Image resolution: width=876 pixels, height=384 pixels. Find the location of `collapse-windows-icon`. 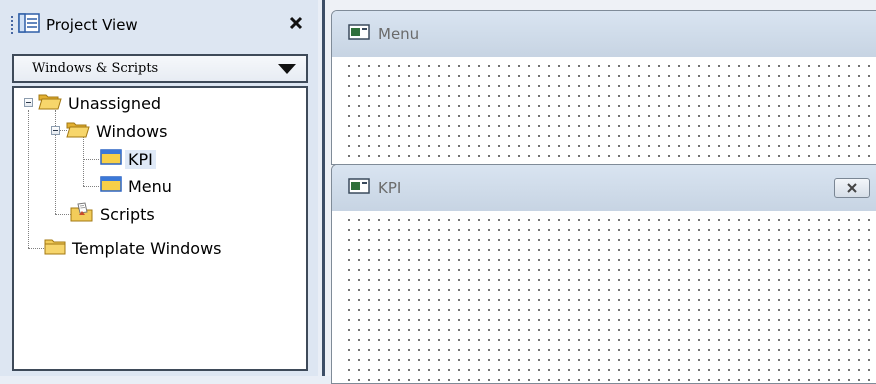

collapse-windows-icon is located at coordinates (55, 130).